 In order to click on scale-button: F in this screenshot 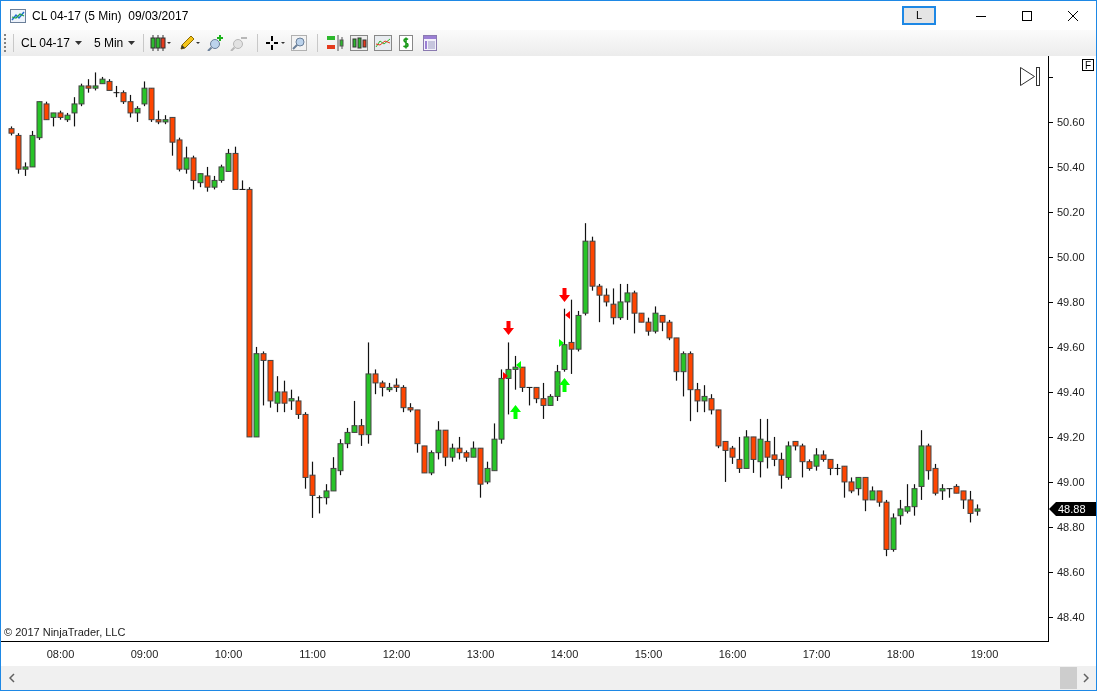, I will do `click(1088, 65)`.